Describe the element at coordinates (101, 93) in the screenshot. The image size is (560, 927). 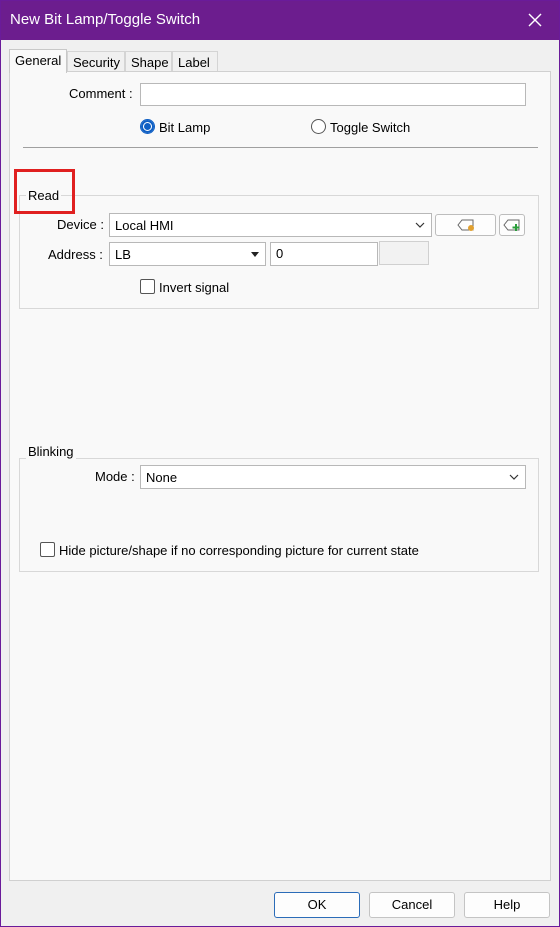
I see `comment-label: Comment :` at that location.